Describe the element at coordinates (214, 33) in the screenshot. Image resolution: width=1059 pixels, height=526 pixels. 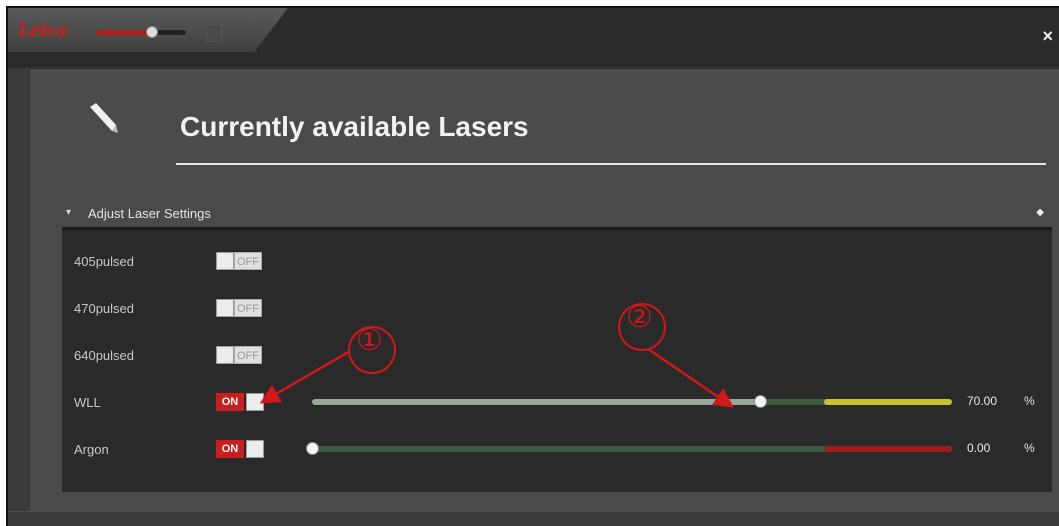
I see `tab-box-icon` at that location.